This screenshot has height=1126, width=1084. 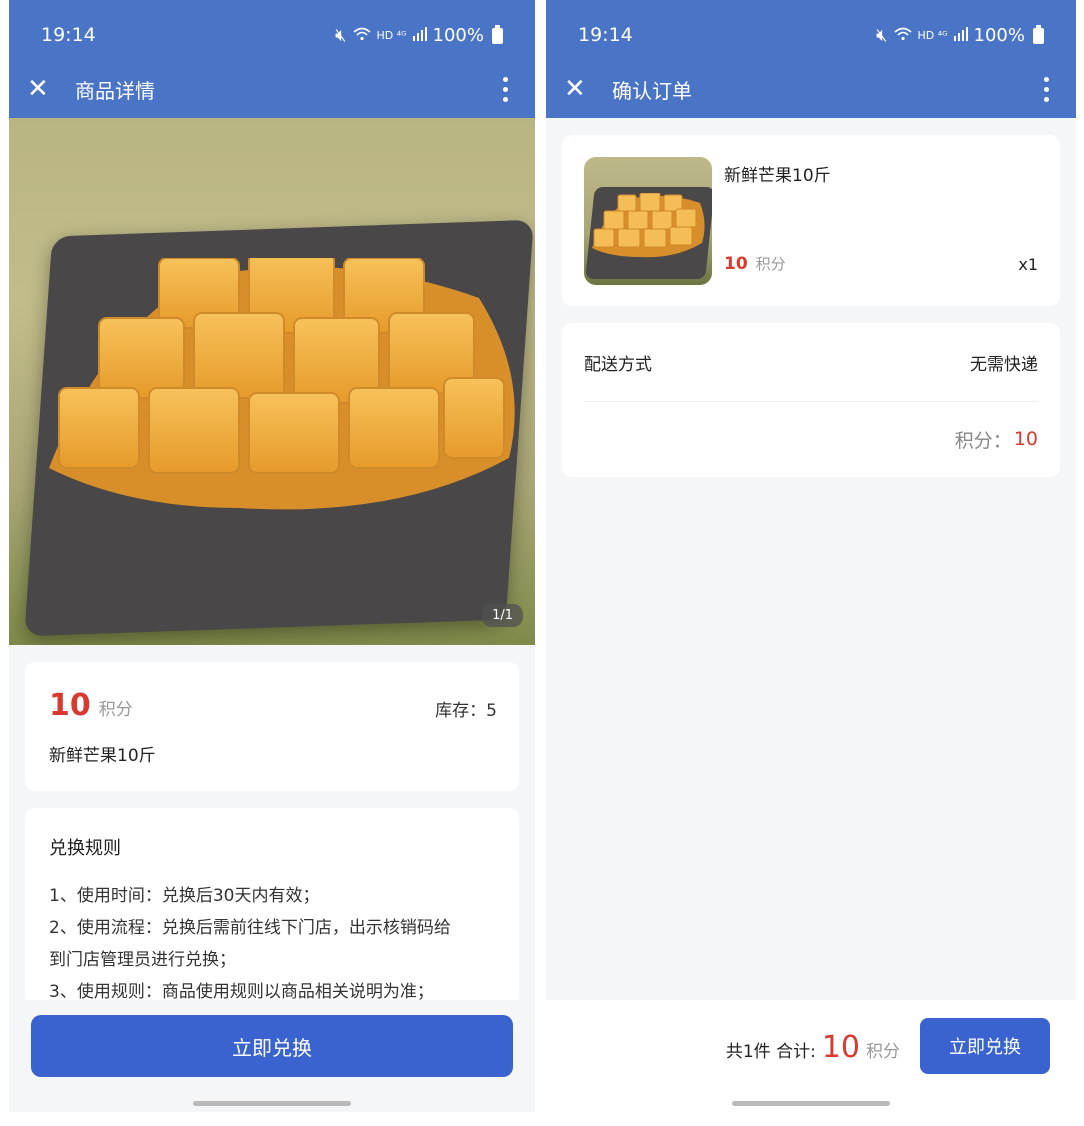 What do you see at coordinates (883, 1052) in the screenshot?
I see `summary-unit: 积分` at bounding box center [883, 1052].